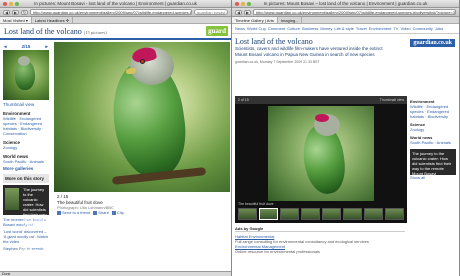  What do you see at coordinates (211, 12) in the screenshot?
I see `search-field: guardian bosavi wildly lost` at bounding box center [211, 12].